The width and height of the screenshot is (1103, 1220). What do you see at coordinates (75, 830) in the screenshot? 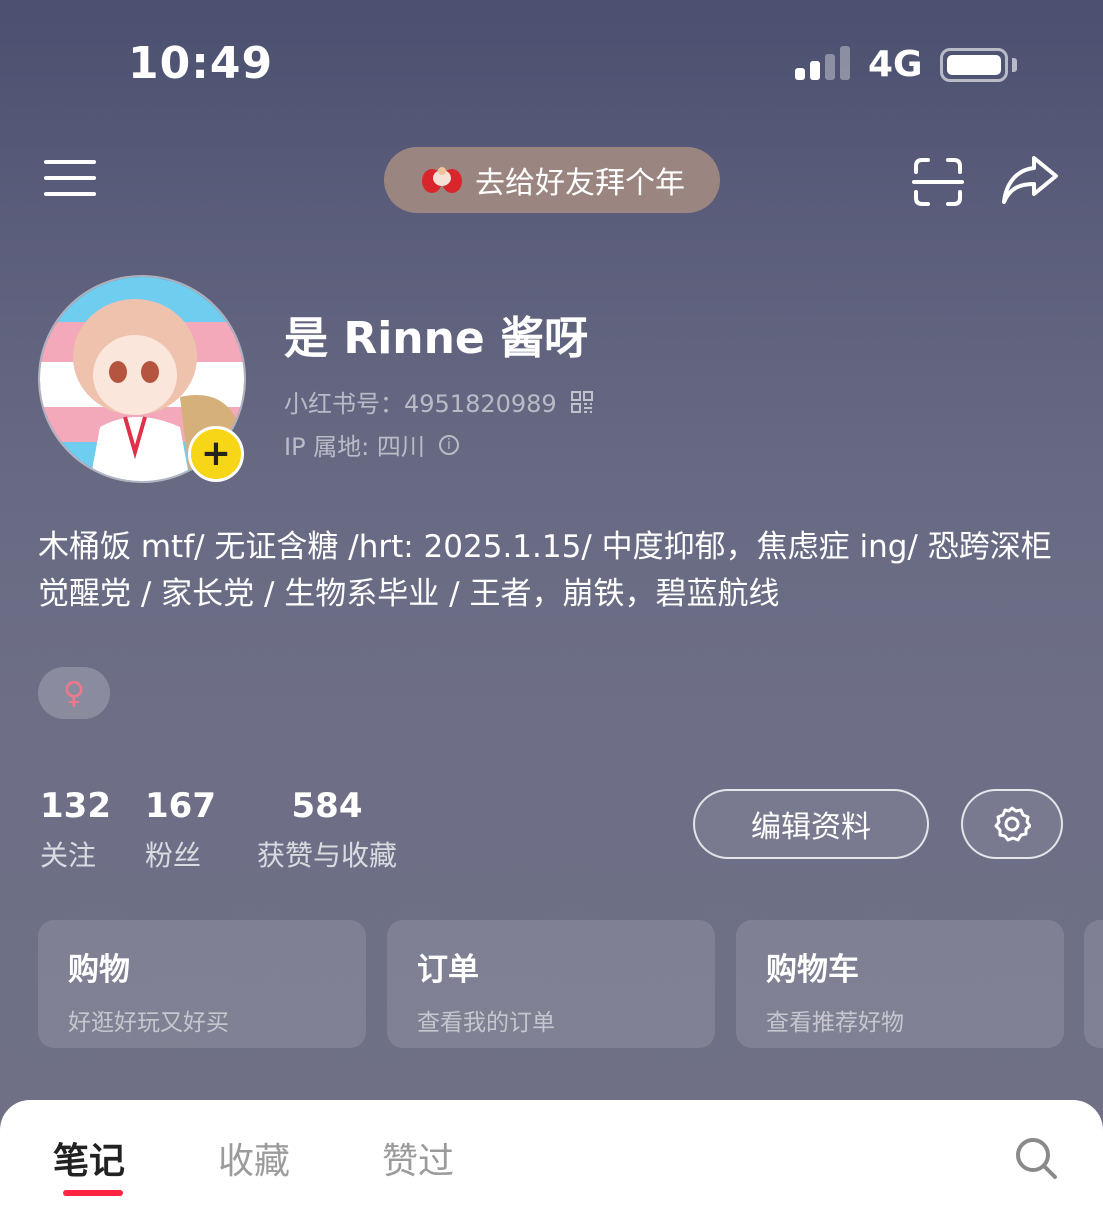
I see `following-stat: 132 关注` at bounding box center [75, 830].